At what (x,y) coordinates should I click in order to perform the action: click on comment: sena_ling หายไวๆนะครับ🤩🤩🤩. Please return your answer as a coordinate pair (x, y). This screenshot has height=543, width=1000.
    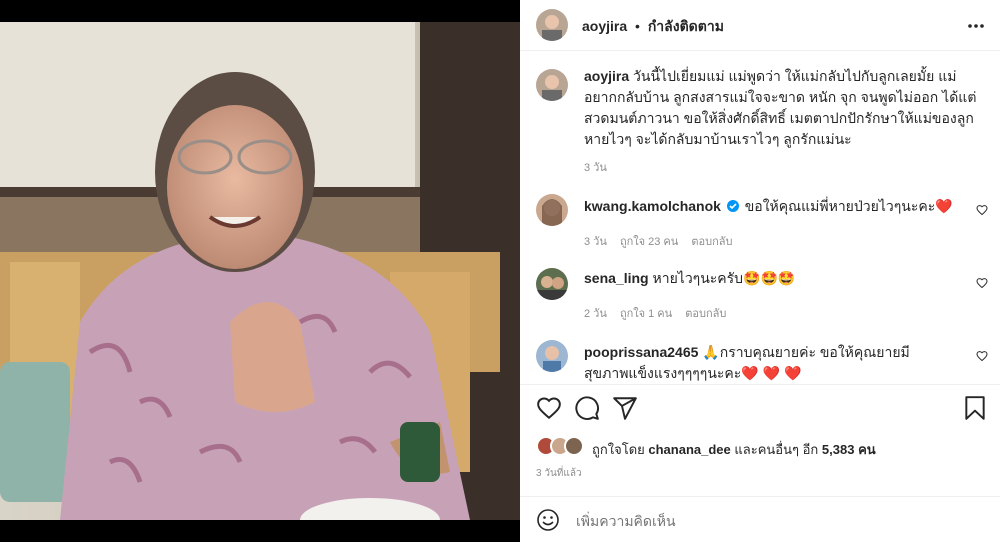
    Looking at the image, I should click on (769, 278).